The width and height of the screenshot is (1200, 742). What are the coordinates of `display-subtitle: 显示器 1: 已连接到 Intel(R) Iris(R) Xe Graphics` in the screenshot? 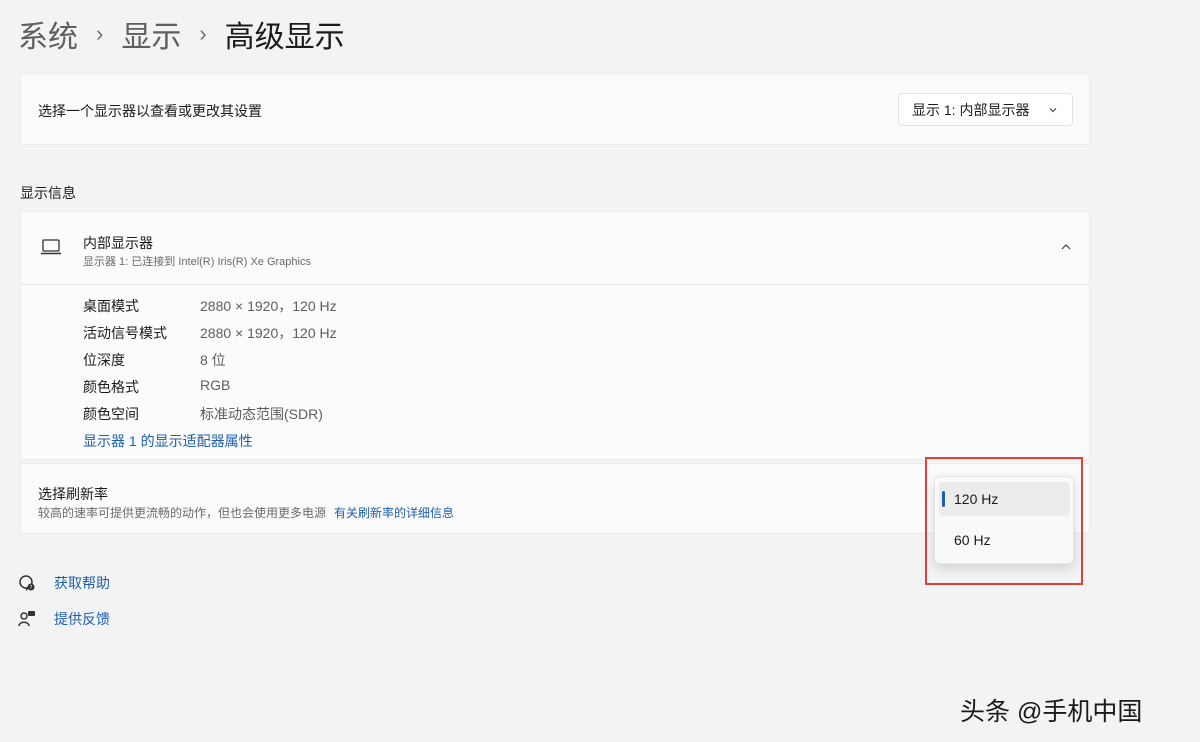 It's located at (197, 262).